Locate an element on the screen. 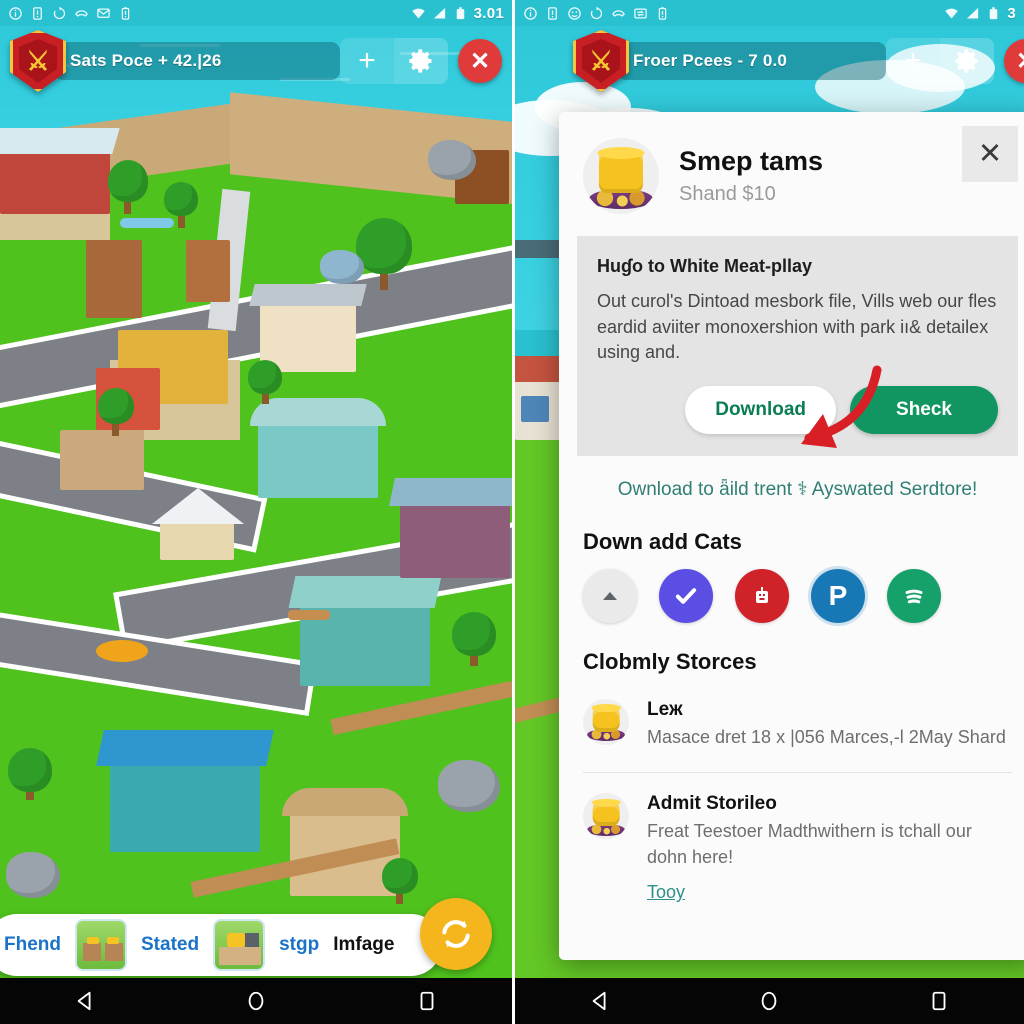 The image size is (1024, 1024). refresh-sync-icon is located at coordinates (456, 934).